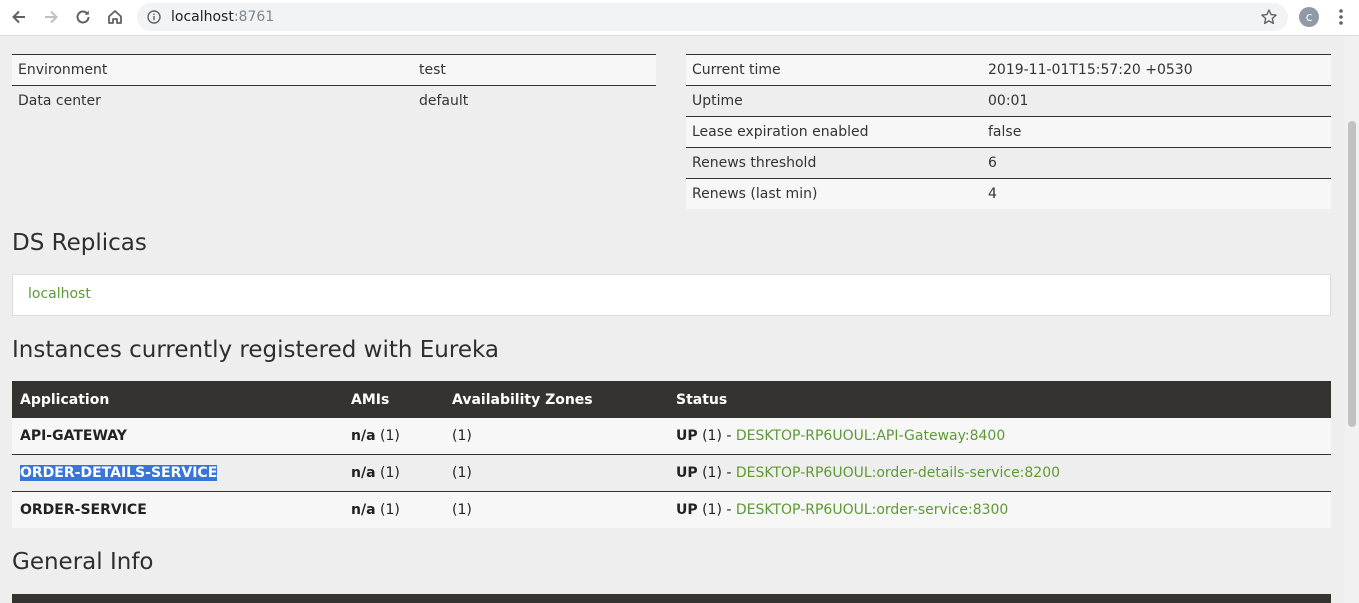 The width and height of the screenshot is (1359, 603). Describe the element at coordinates (992, 194) in the screenshot. I see `status-value: 4` at that location.